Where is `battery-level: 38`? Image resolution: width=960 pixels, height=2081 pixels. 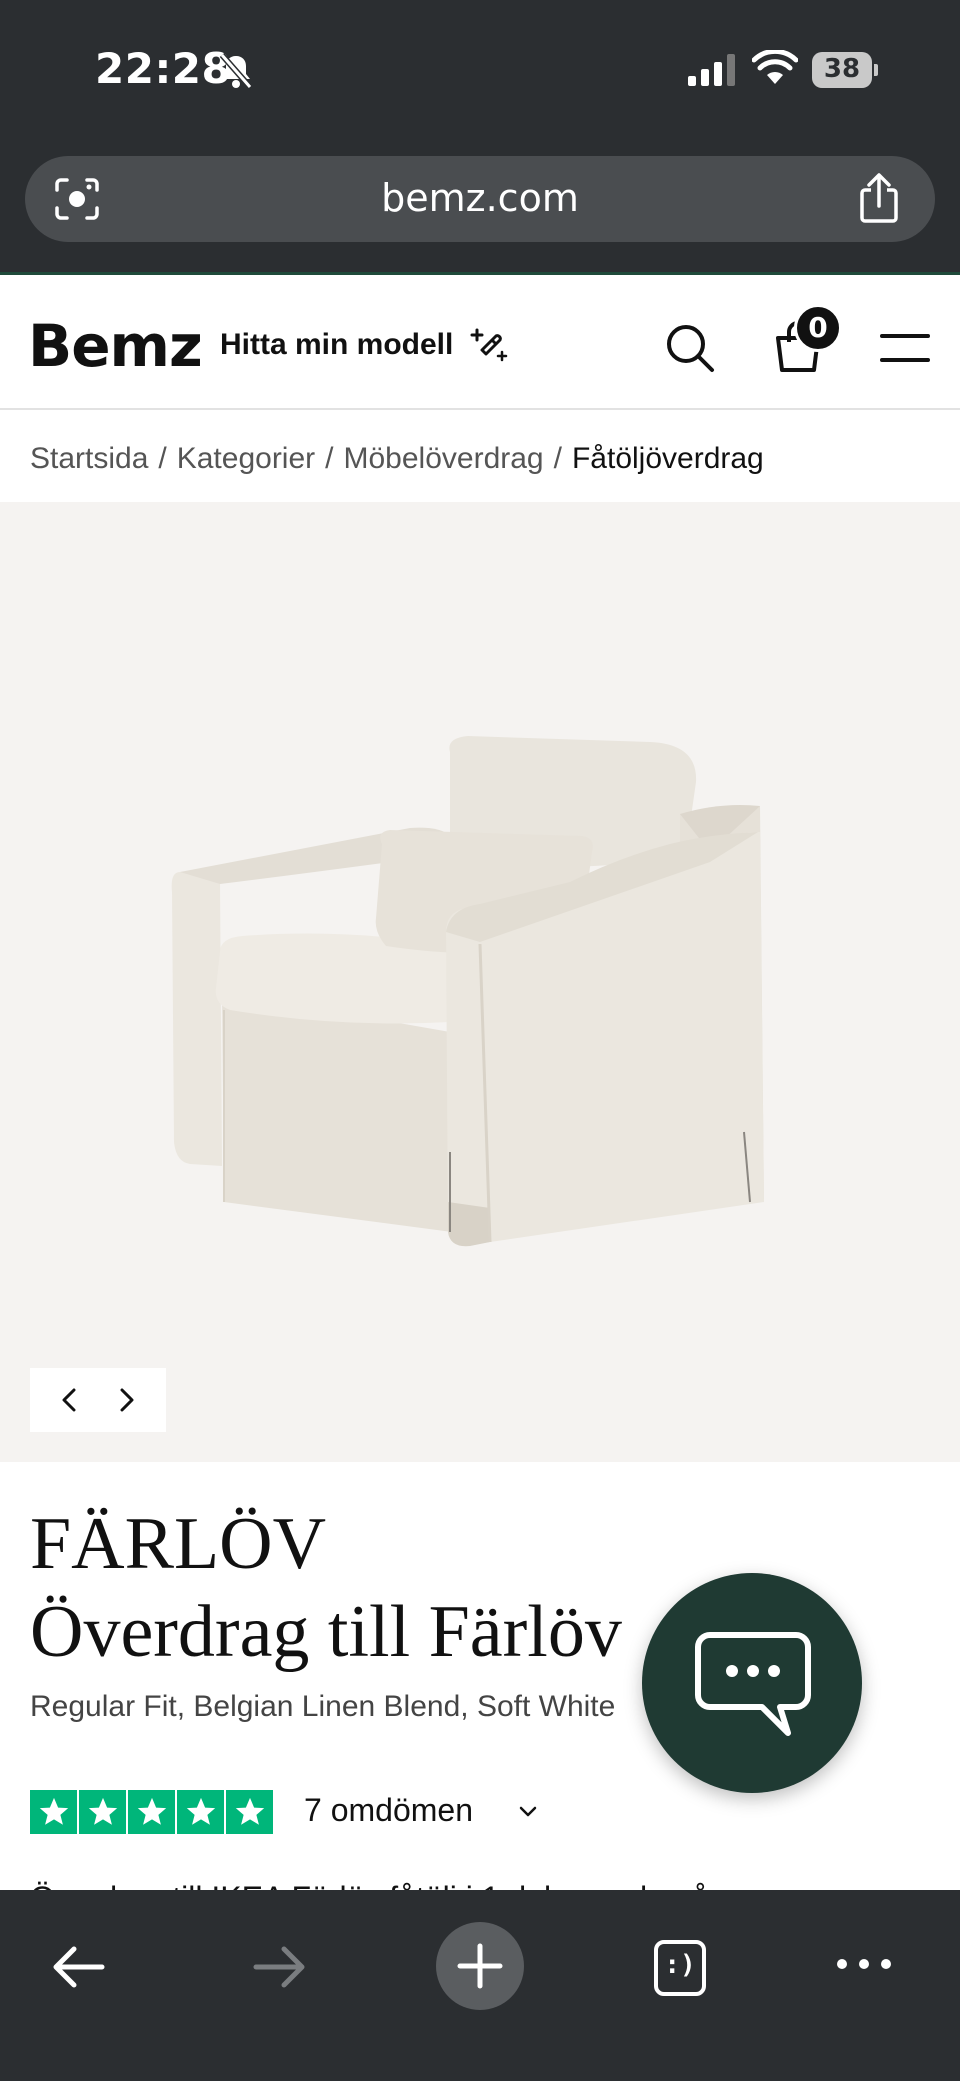 battery-level: 38 is located at coordinates (842, 69).